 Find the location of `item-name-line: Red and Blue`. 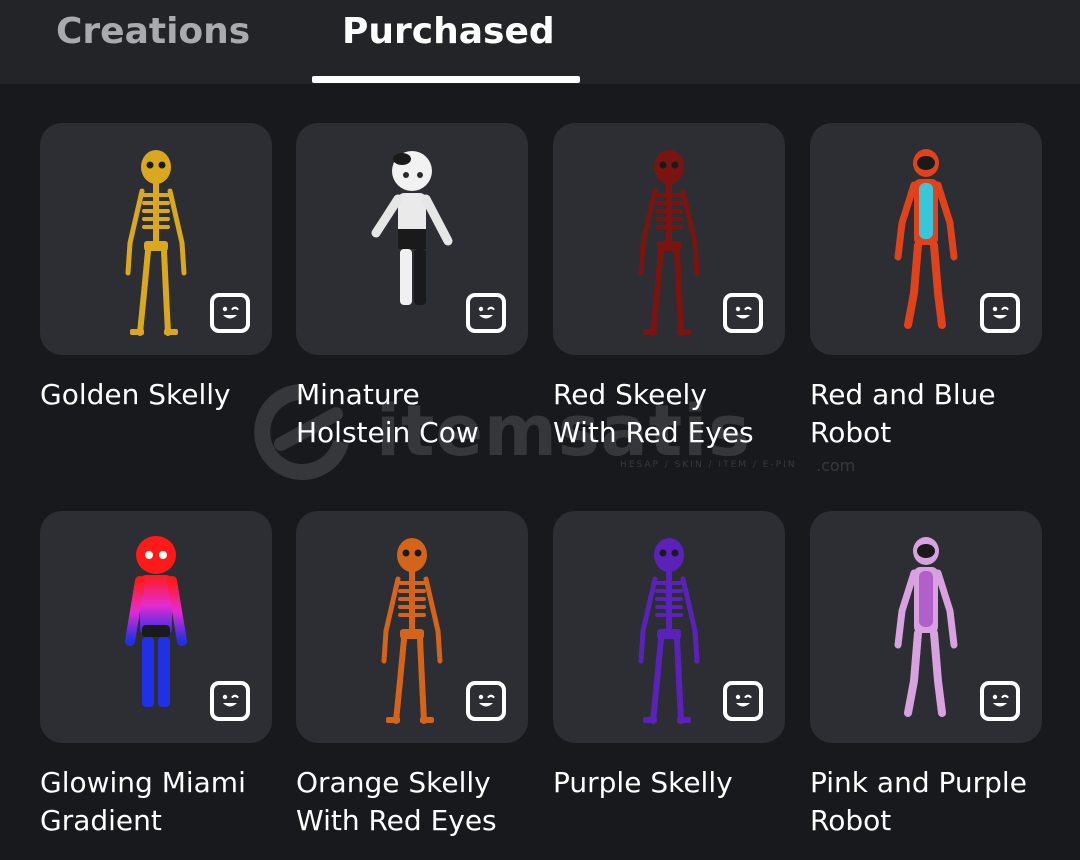

item-name-line: Red and Blue is located at coordinates (903, 394).